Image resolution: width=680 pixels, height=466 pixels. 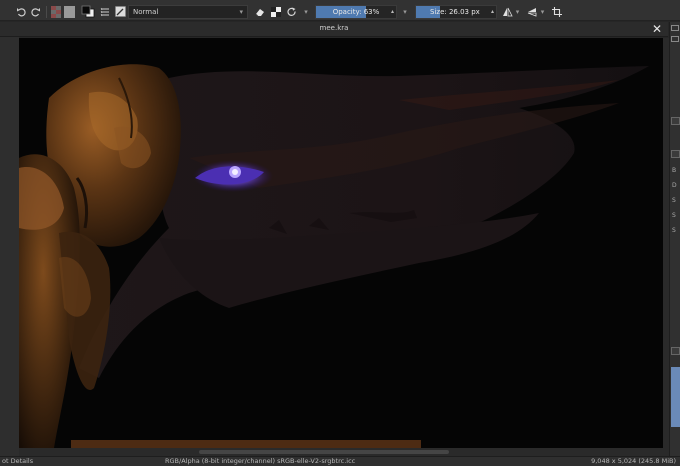 What do you see at coordinates (18, 461) in the screenshot?
I see `status-details: ot Details` at bounding box center [18, 461].